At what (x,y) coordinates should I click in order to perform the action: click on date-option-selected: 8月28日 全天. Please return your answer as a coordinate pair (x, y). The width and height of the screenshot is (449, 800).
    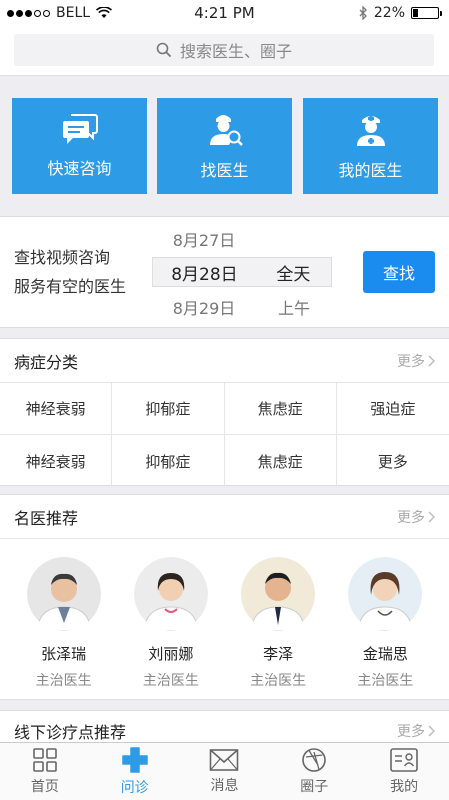
    Looking at the image, I should click on (242, 272).